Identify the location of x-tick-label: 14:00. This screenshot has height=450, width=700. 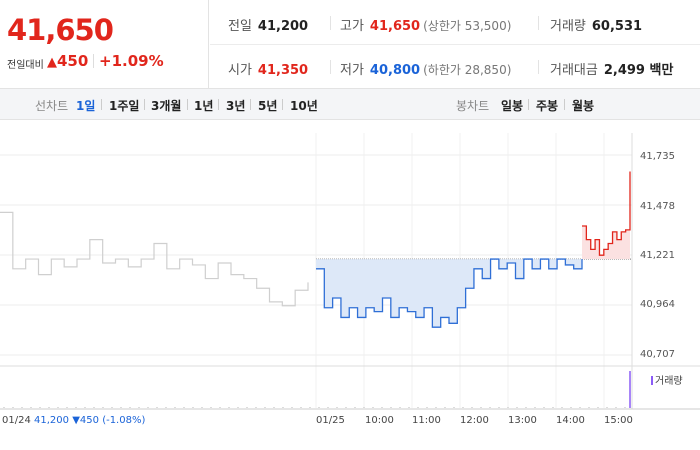
(570, 420).